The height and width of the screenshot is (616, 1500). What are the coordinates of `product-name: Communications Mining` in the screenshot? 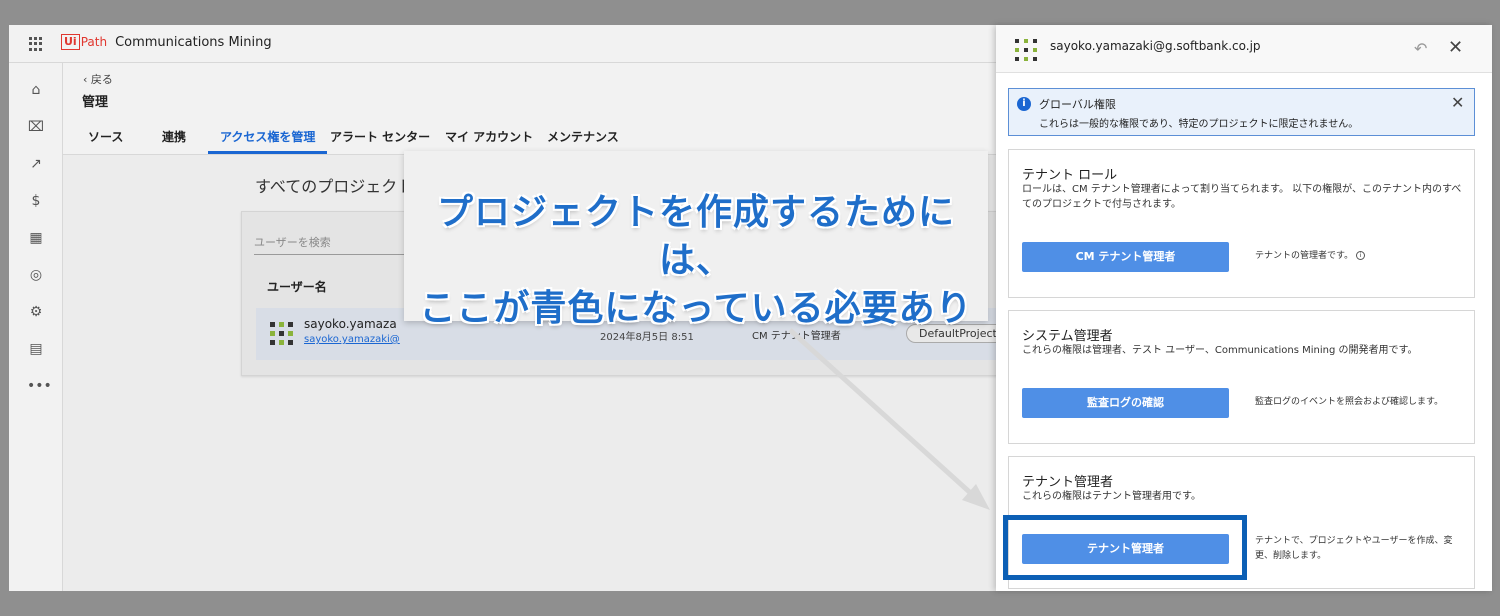 It's located at (193, 42).